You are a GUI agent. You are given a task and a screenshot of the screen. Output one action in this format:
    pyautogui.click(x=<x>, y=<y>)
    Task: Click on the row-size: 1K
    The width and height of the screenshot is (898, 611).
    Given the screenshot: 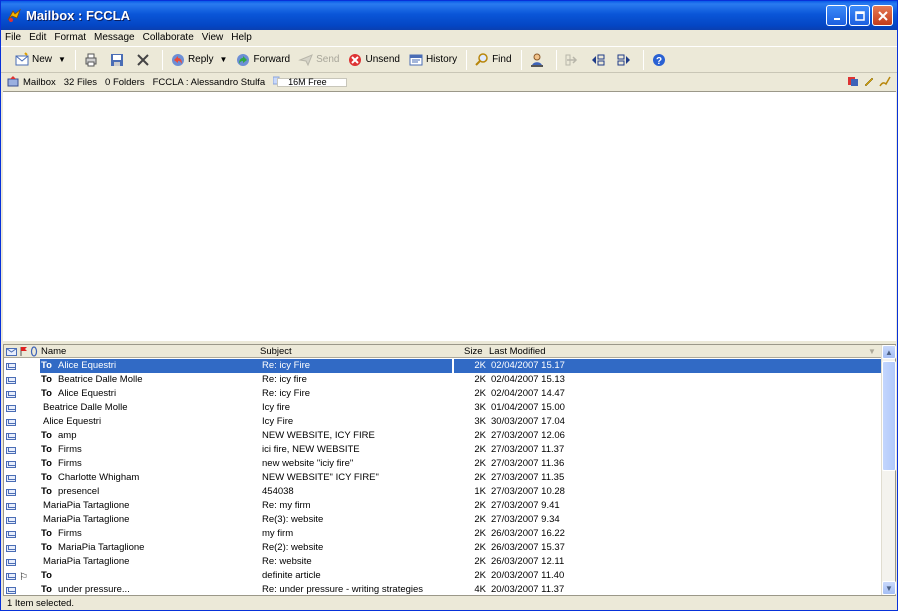 What is the action you would take?
    pyautogui.click(x=480, y=491)
    